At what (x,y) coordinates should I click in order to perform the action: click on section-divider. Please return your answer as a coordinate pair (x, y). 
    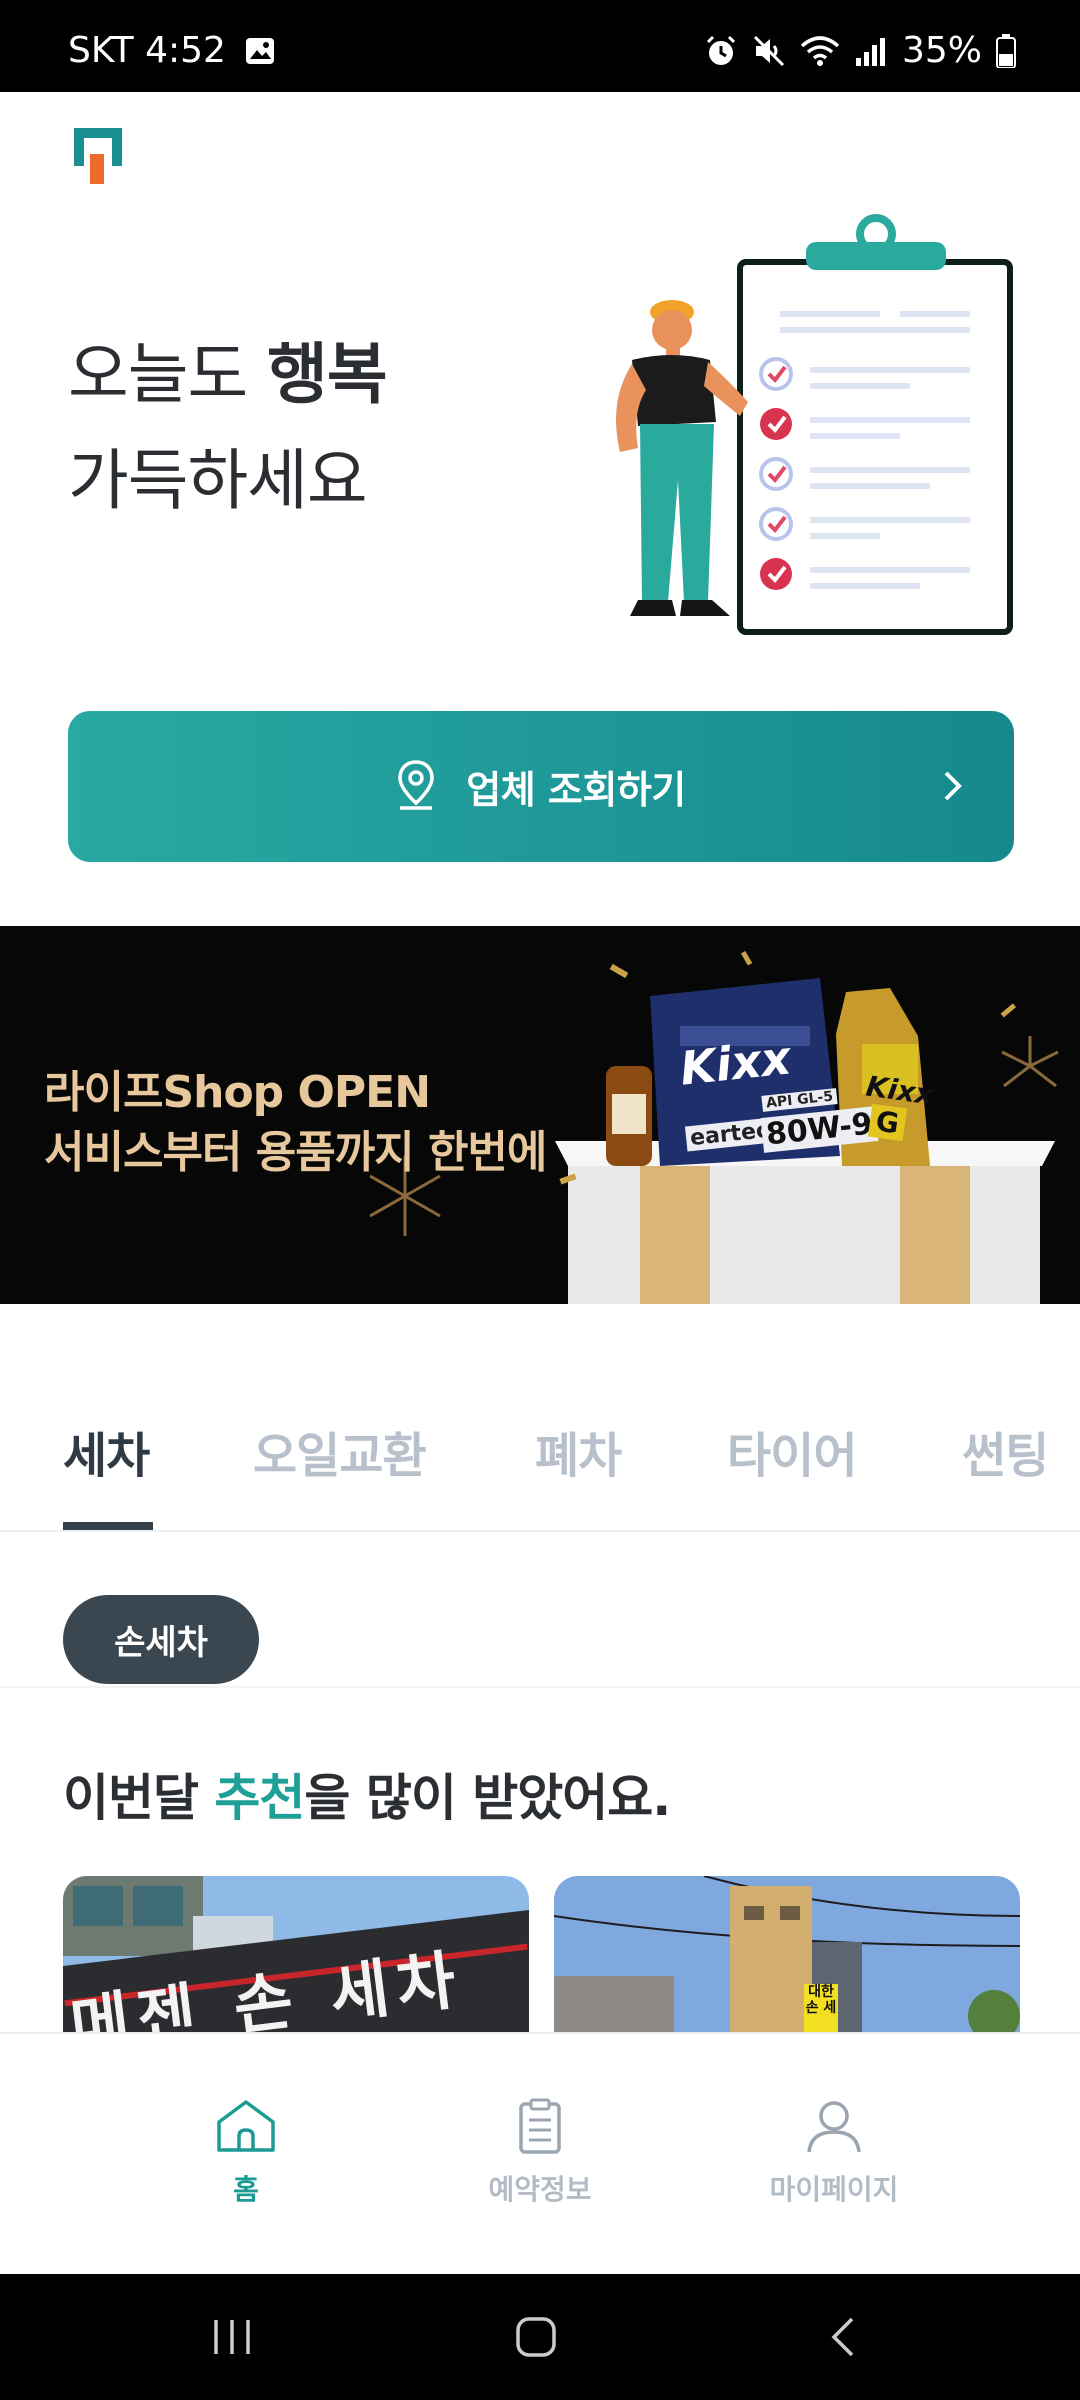
    Looking at the image, I should click on (540, 1687).